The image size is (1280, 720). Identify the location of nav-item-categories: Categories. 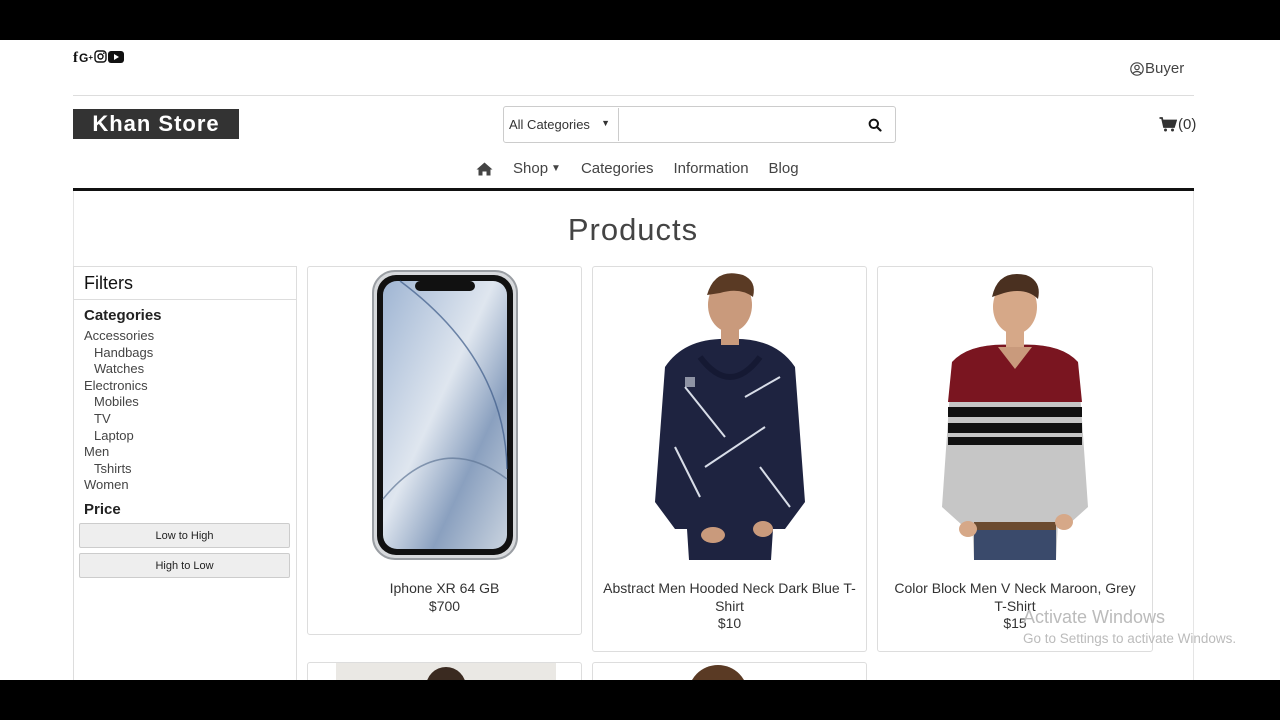
(617, 168).